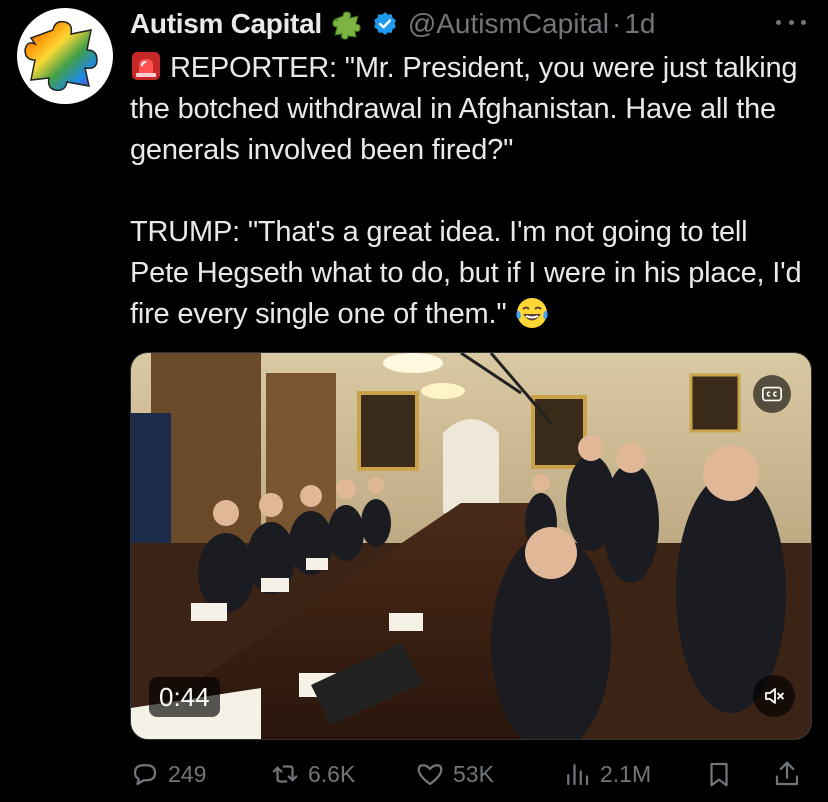 Image resolution: width=828 pixels, height=802 pixels. I want to click on bookmark-icon, so click(719, 774).